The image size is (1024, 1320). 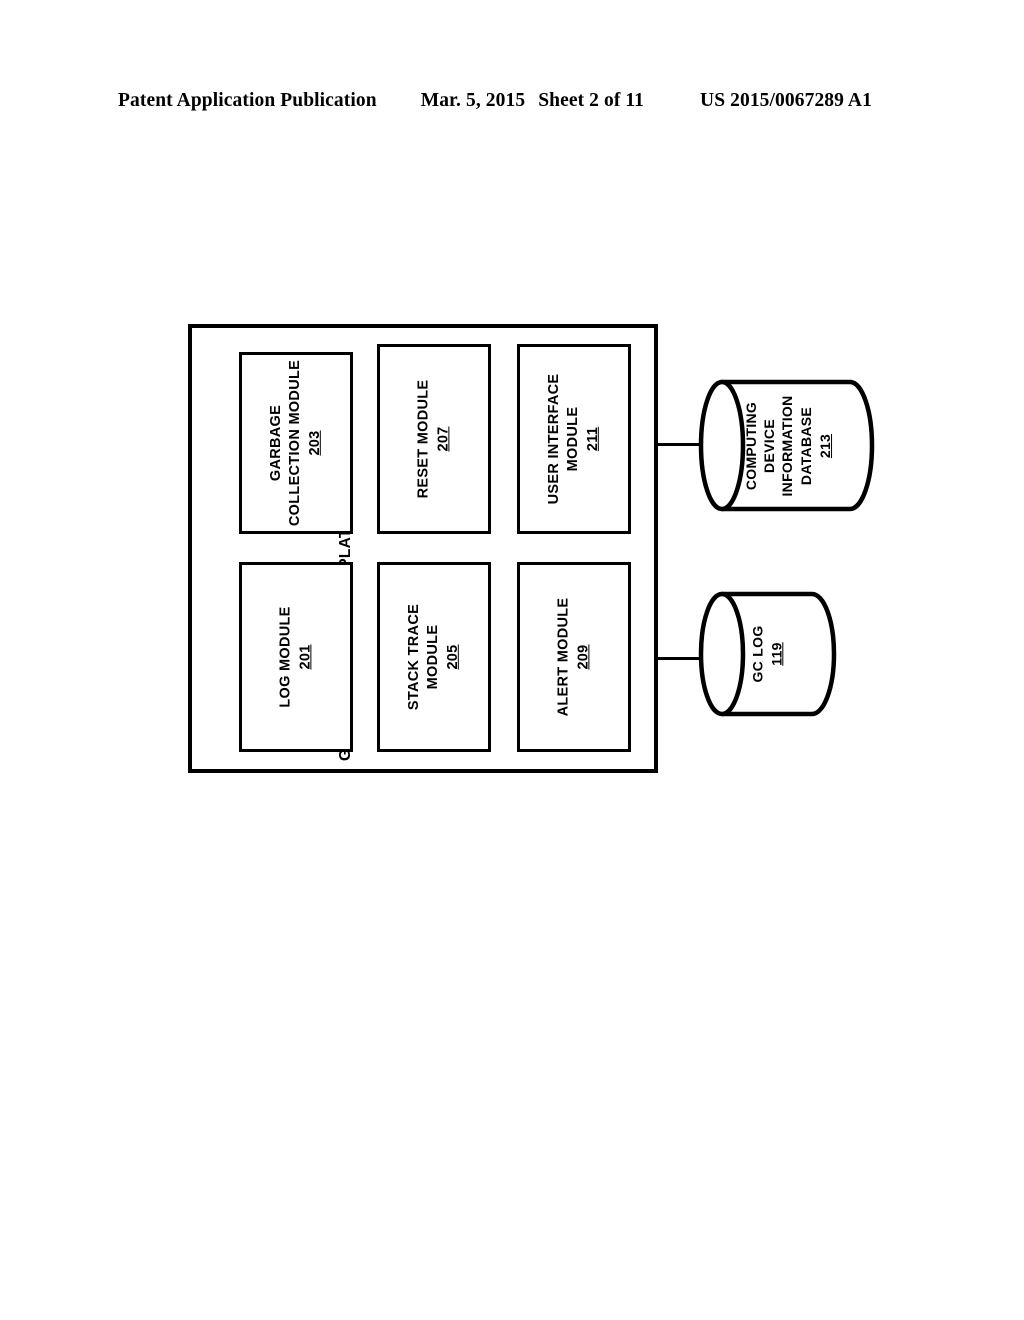 What do you see at coordinates (776, 654) in the screenshot?
I see `database-refnum: 119` at bounding box center [776, 654].